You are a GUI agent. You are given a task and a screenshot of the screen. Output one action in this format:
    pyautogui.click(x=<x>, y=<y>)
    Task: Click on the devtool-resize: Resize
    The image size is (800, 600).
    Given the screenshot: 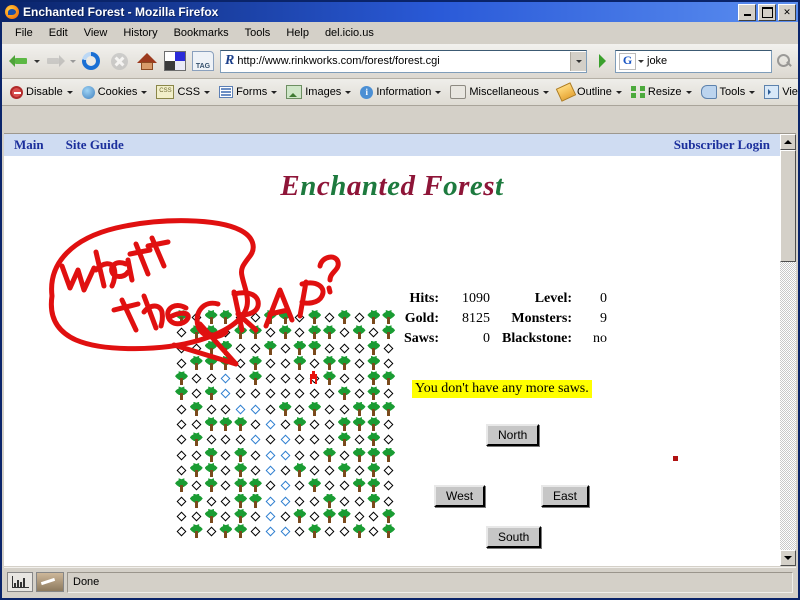 What is the action you would take?
    pyautogui.click(x=661, y=92)
    